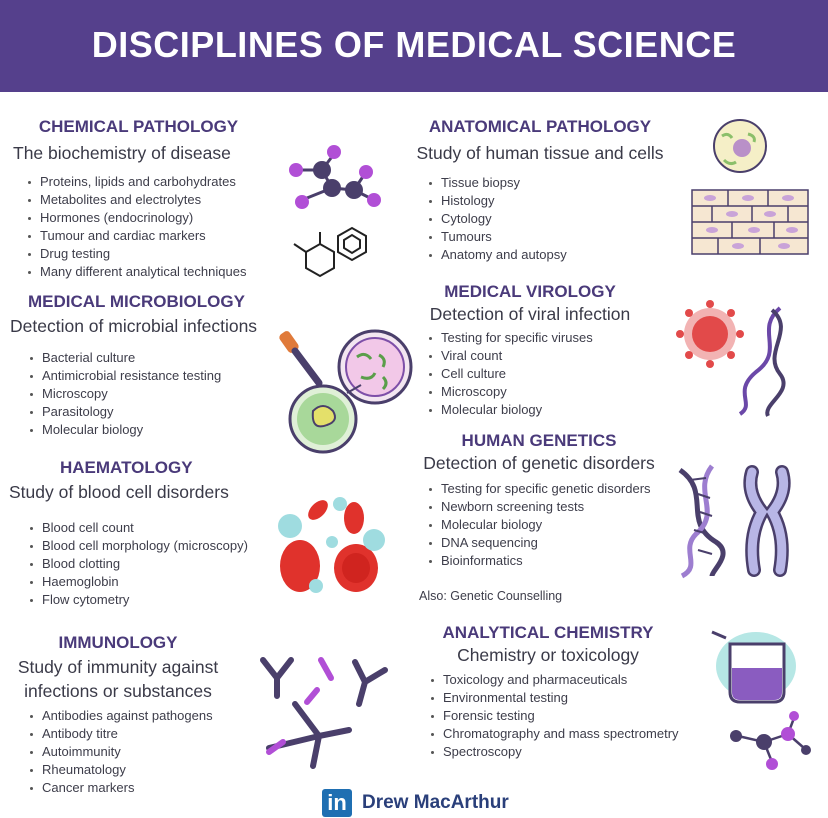  I want to click on list-item: Blood cell morphology (microscopy), so click(138, 546).